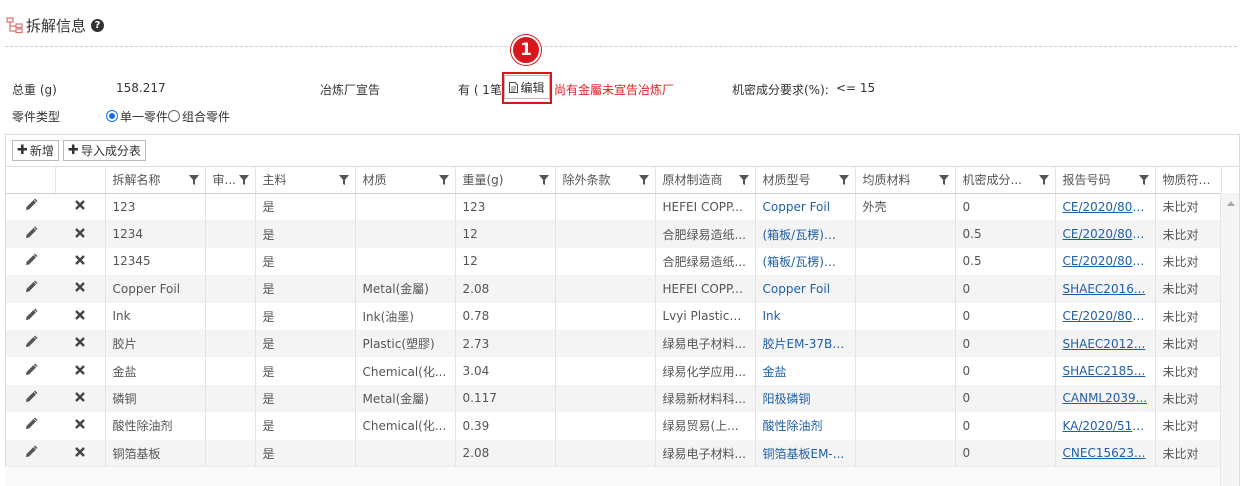 The height and width of the screenshot is (486, 1245). I want to click on table-cell-col-9: 0.5, so click(1005, 261).